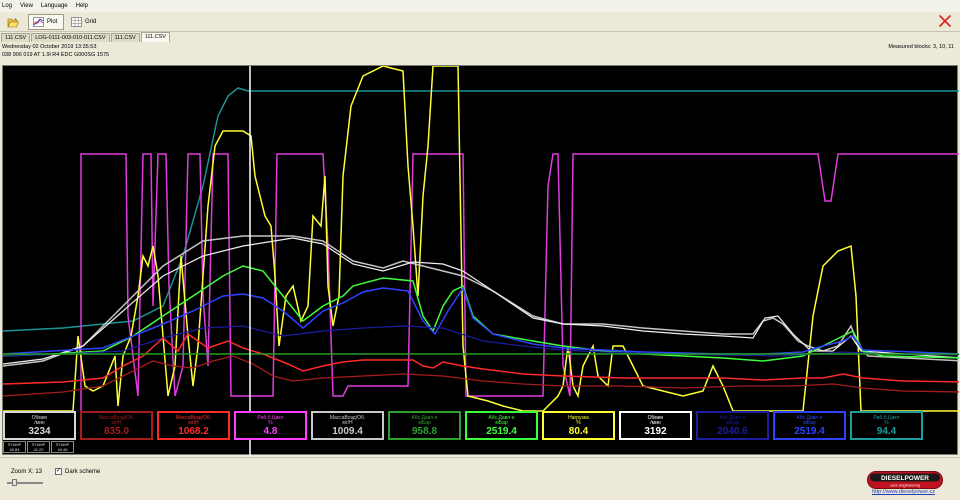 Image resolution: width=960 pixels, height=500 pixels. What do you see at coordinates (58, 471) in the screenshot?
I see `dark-scheme-checkbox: ✓` at bounding box center [58, 471].